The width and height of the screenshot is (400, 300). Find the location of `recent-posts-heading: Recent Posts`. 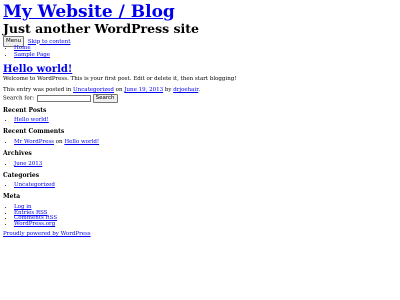

recent-posts-heading: Recent Posts is located at coordinates (25, 110).